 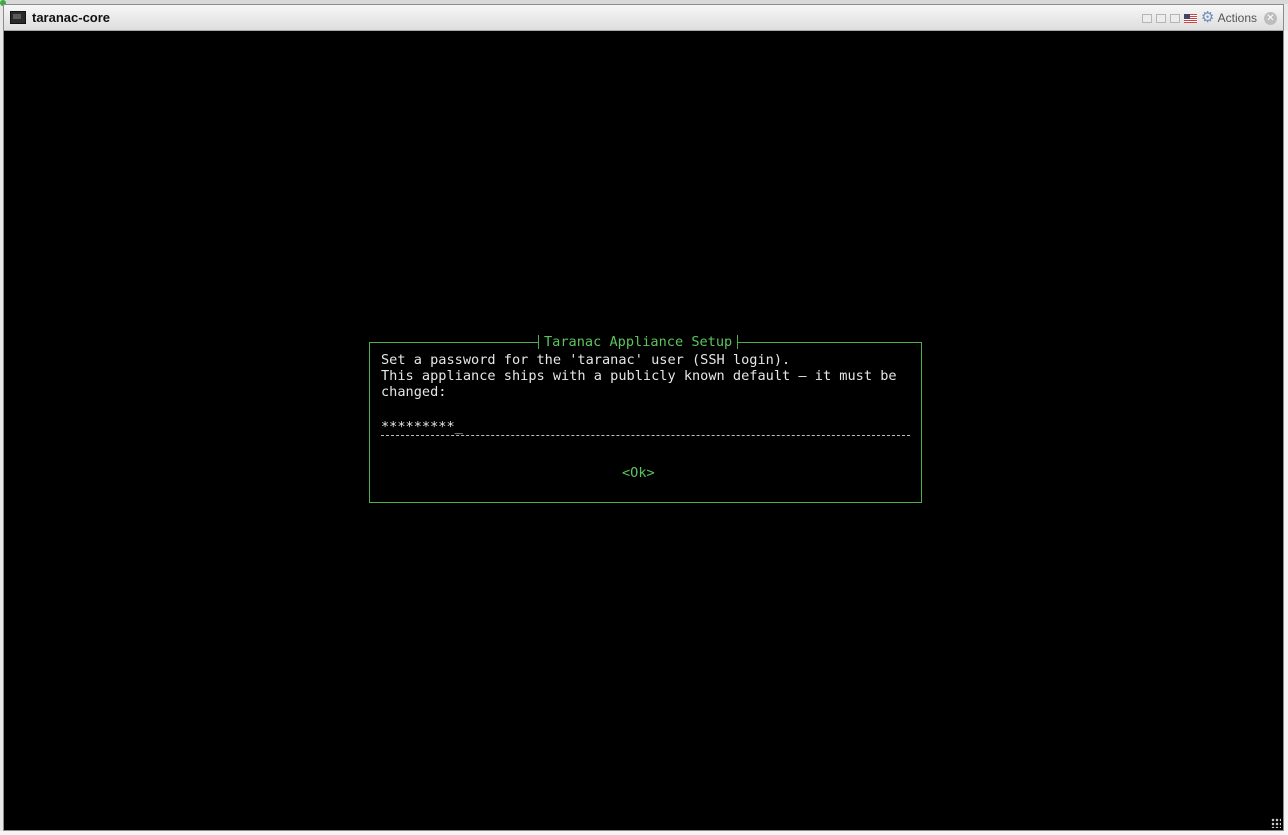 What do you see at coordinates (18, 17) in the screenshot?
I see `console-icon` at bounding box center [18, 17].